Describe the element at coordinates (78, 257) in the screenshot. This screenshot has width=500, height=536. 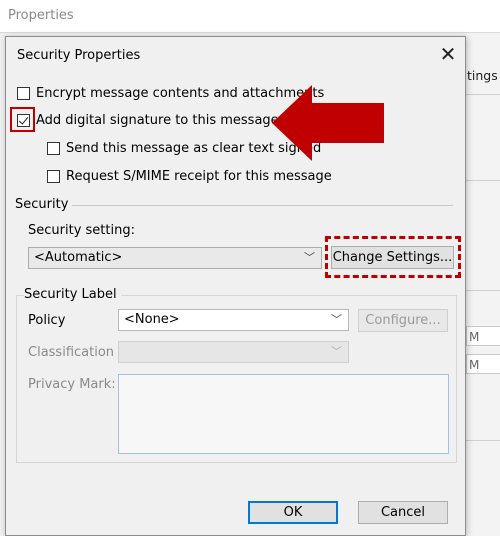
I see `security-setting-value: <Automatic>` at that location.